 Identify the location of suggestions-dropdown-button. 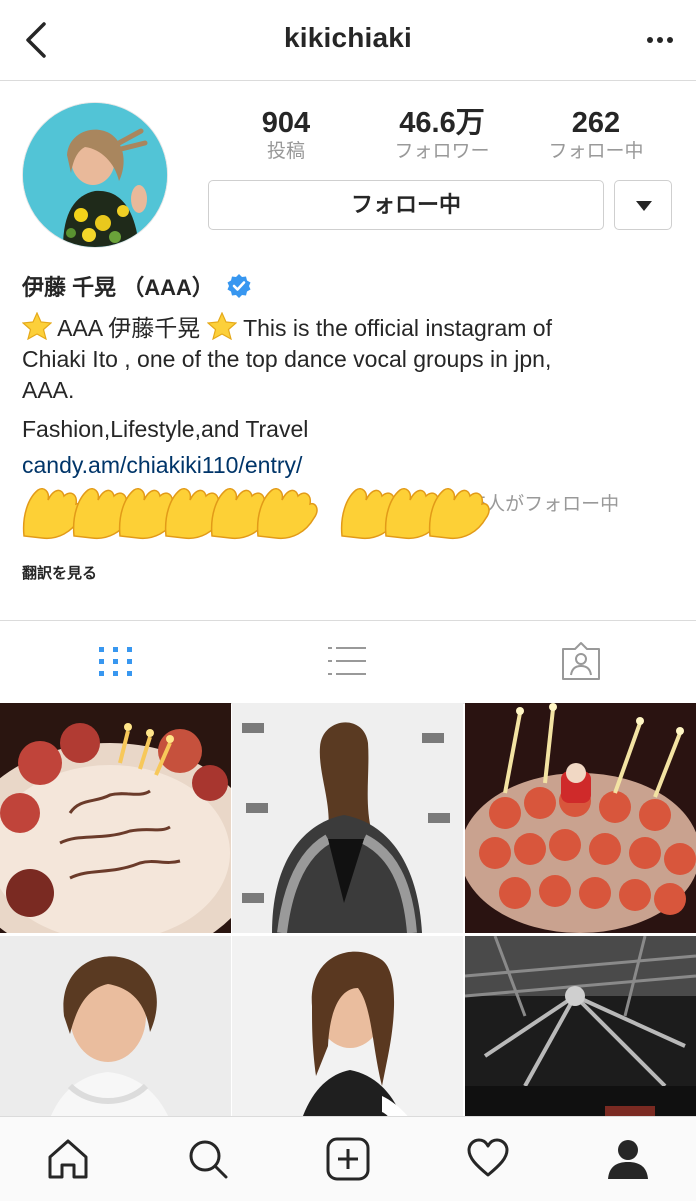
(643, 205).